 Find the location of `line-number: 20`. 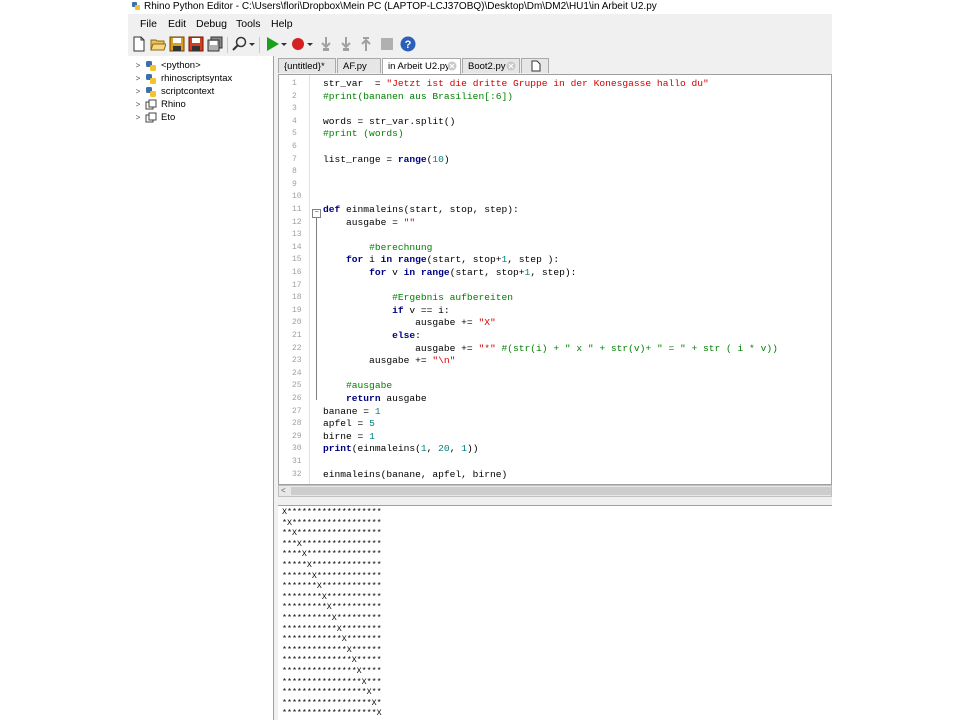

line-number: 20 is located at coordinates (297, 323).